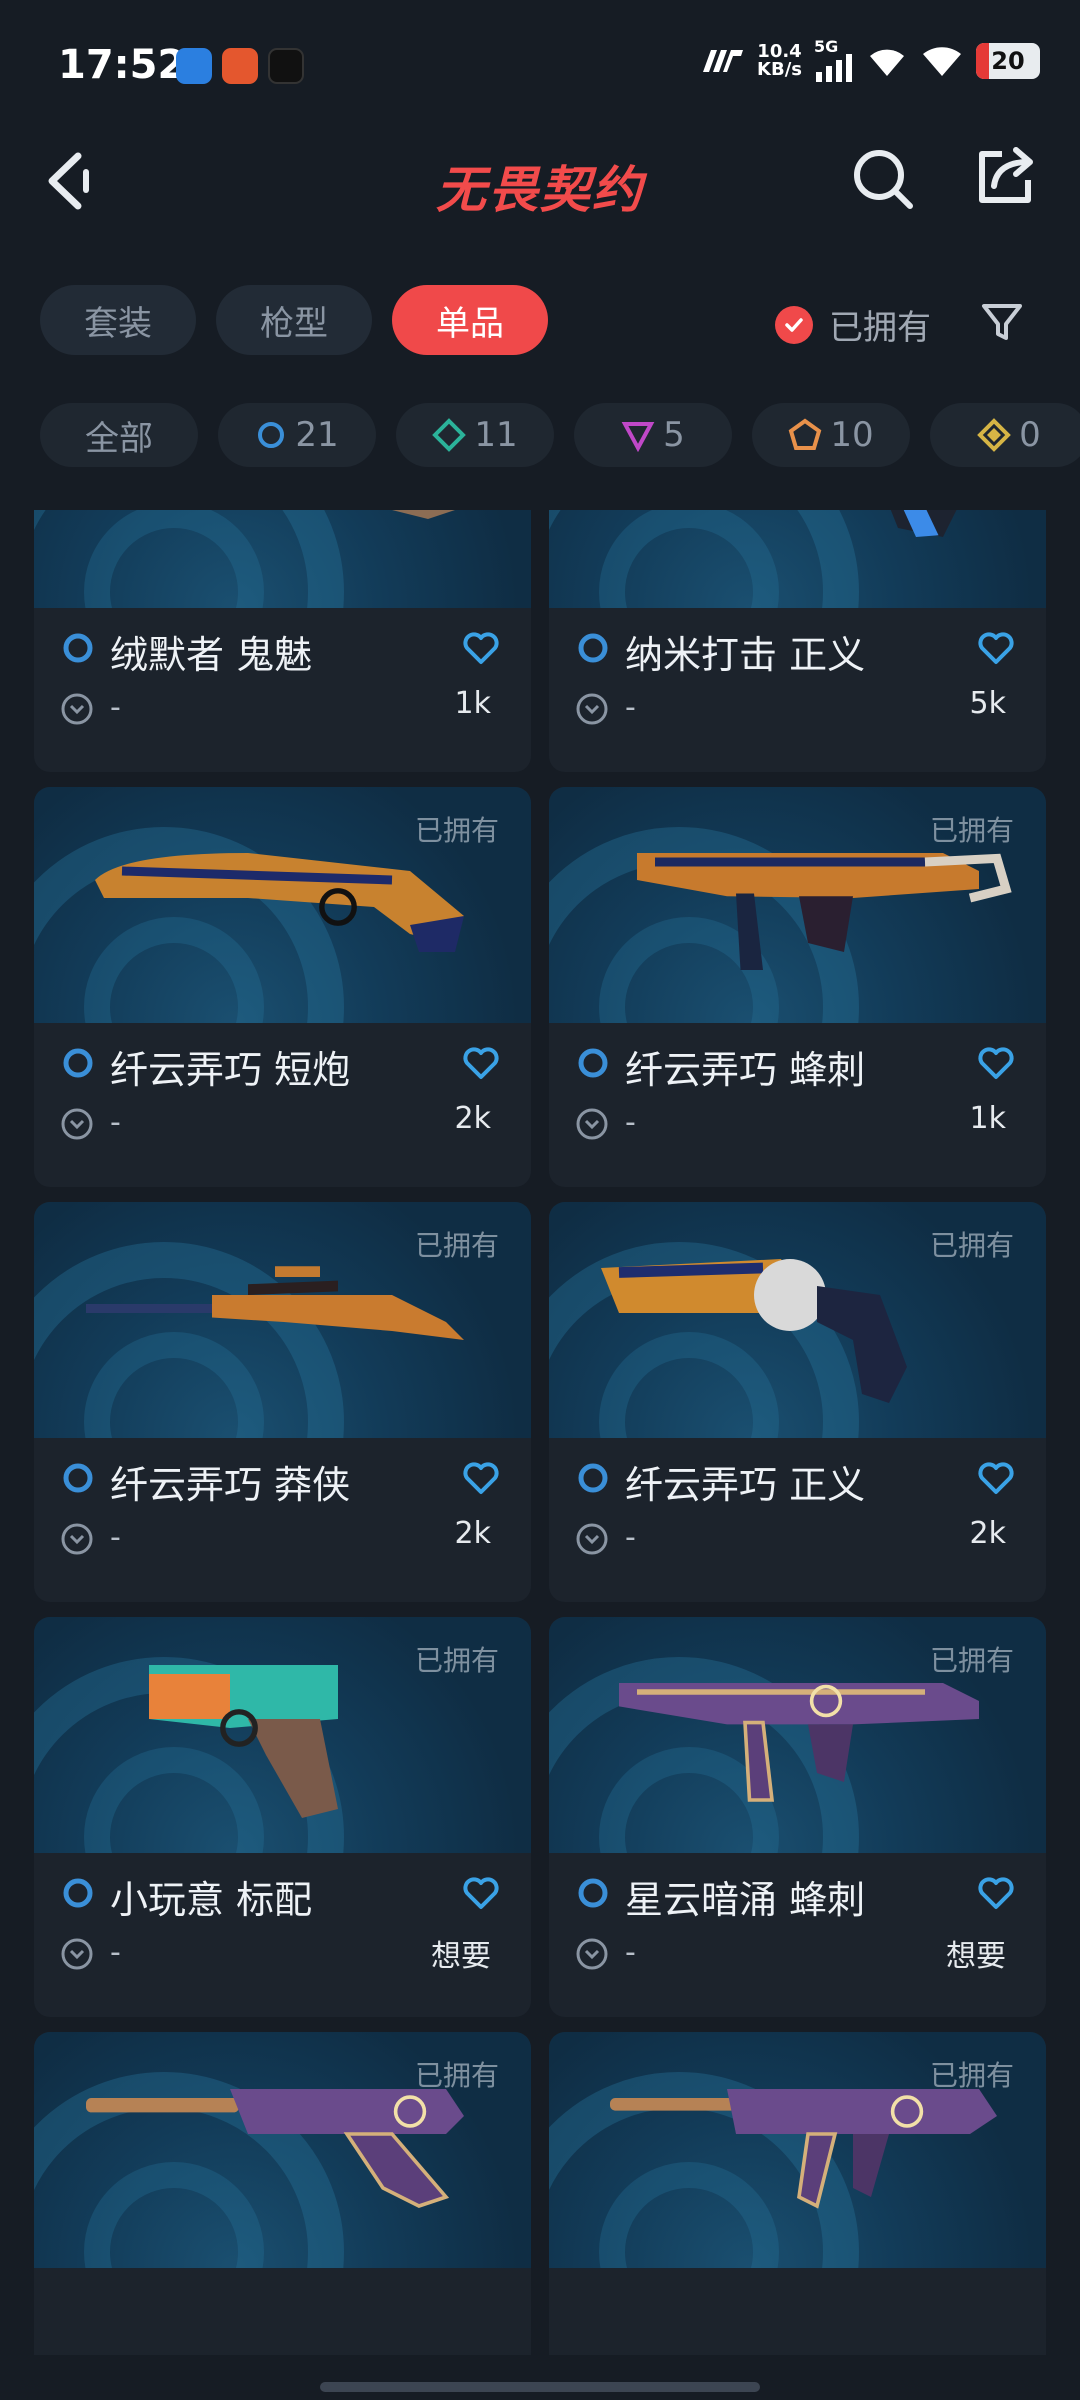 Image resolution: width=1080 pixels, height=2400 pixels. I want to click on share-icon, so click(1005, 177).